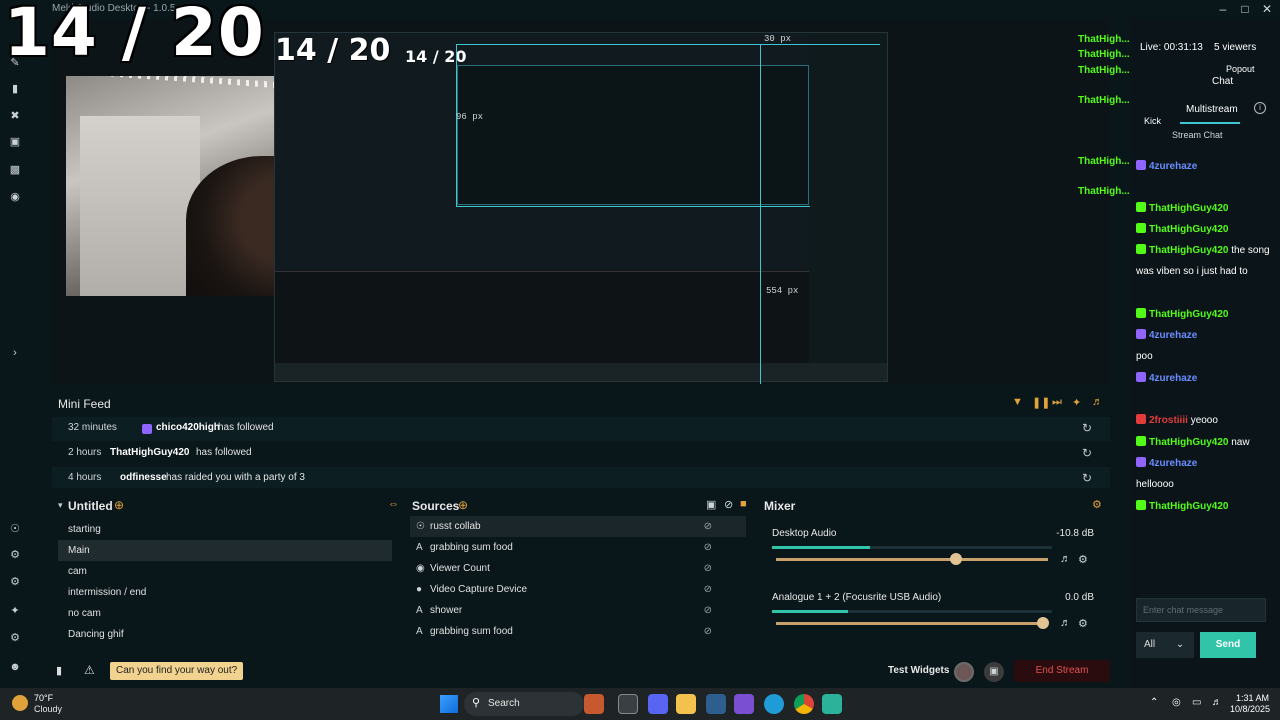  Describe the element at coordinates (581, 429) in the screenshot. I see `feed-row: 32 minutes chico420high has followed ↻` at that location.